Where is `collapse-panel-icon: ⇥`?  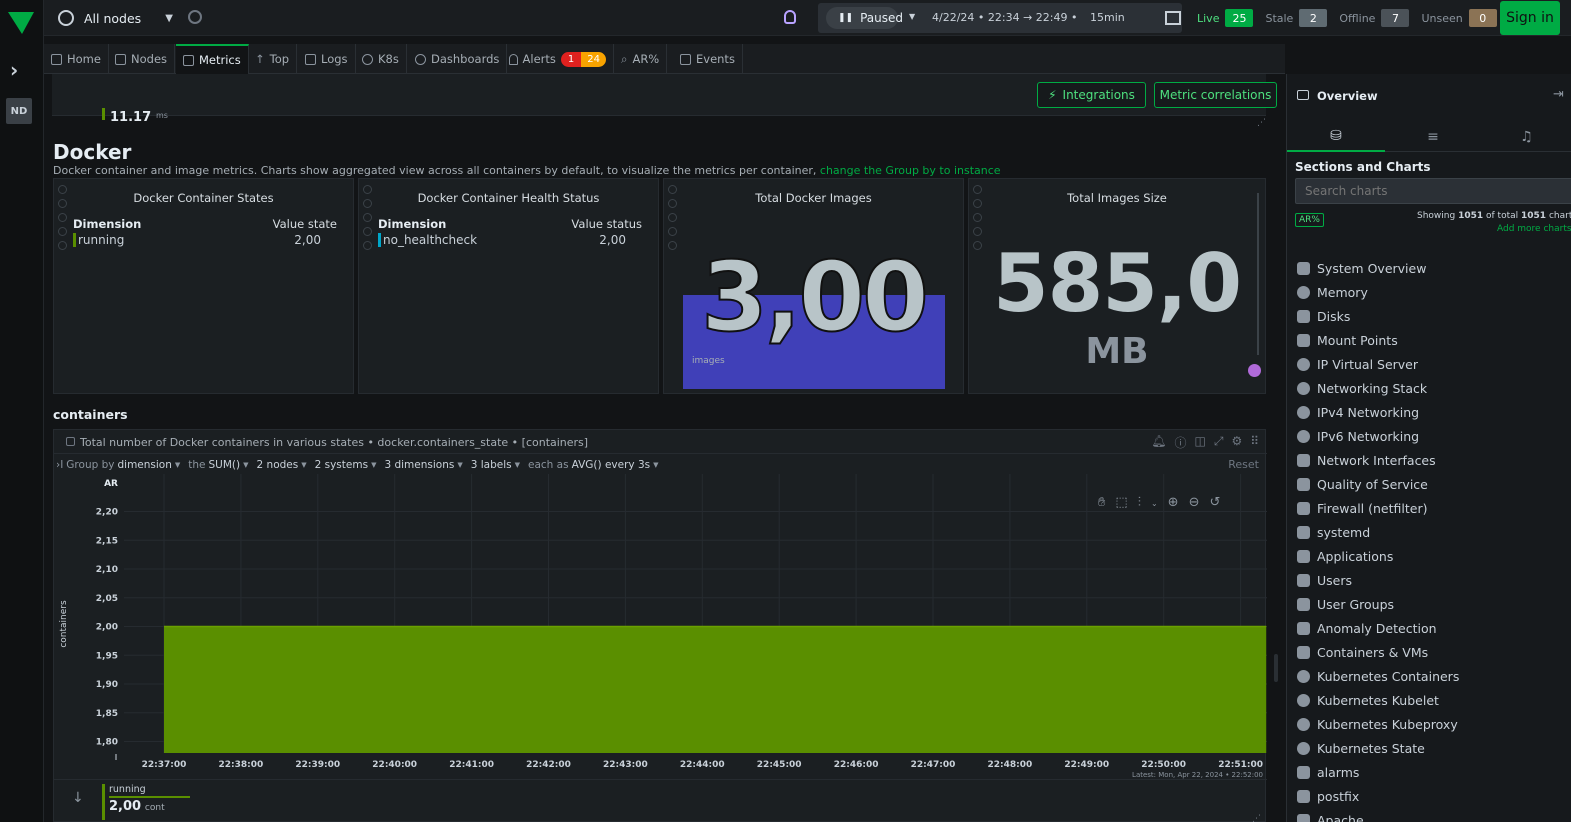 collapse-panel-icon: ⇥ is located at coordinates (1558, 94).